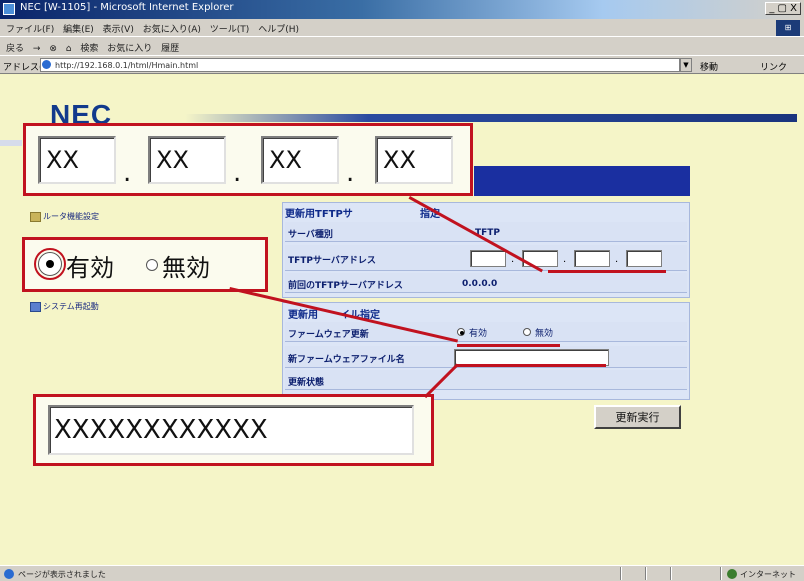 The height and width of the screenshot is (581, 804). I want to click on nav-router-settings: ルータ機能設定, so click(64, 216).